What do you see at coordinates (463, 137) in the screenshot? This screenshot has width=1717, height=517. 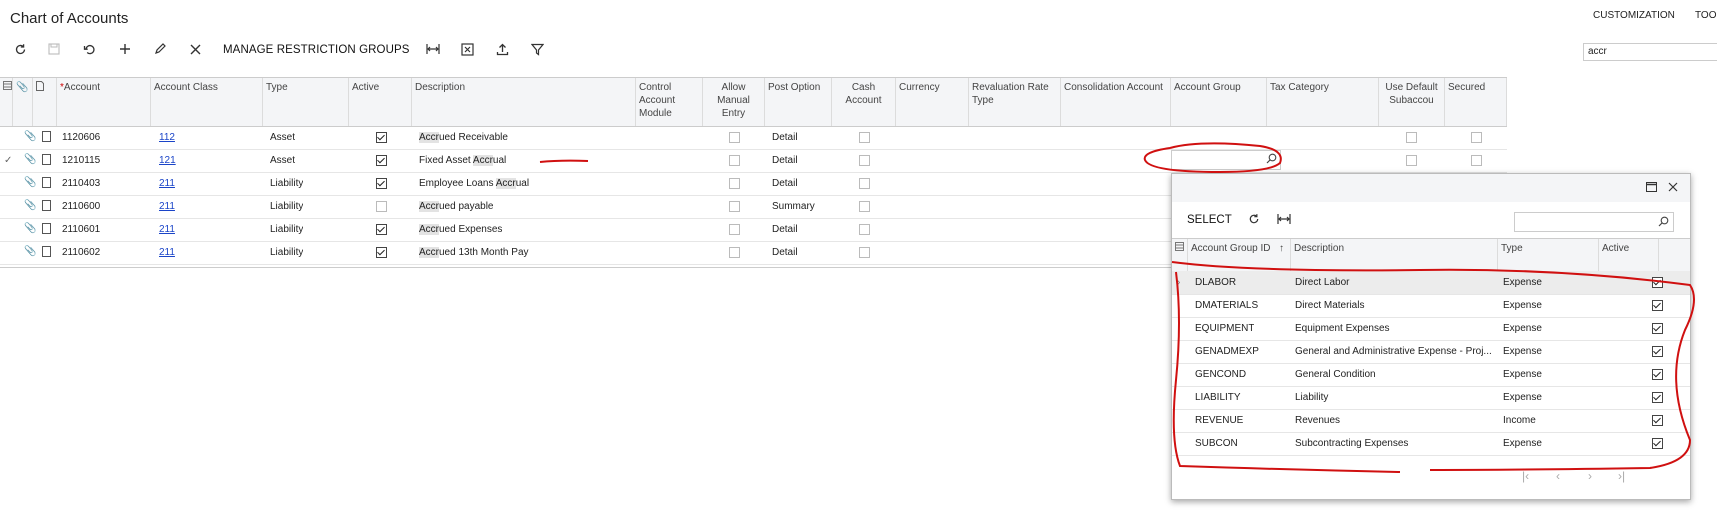 I see `description-cell: Accrued Receivable` at bounding box center [463, 137].